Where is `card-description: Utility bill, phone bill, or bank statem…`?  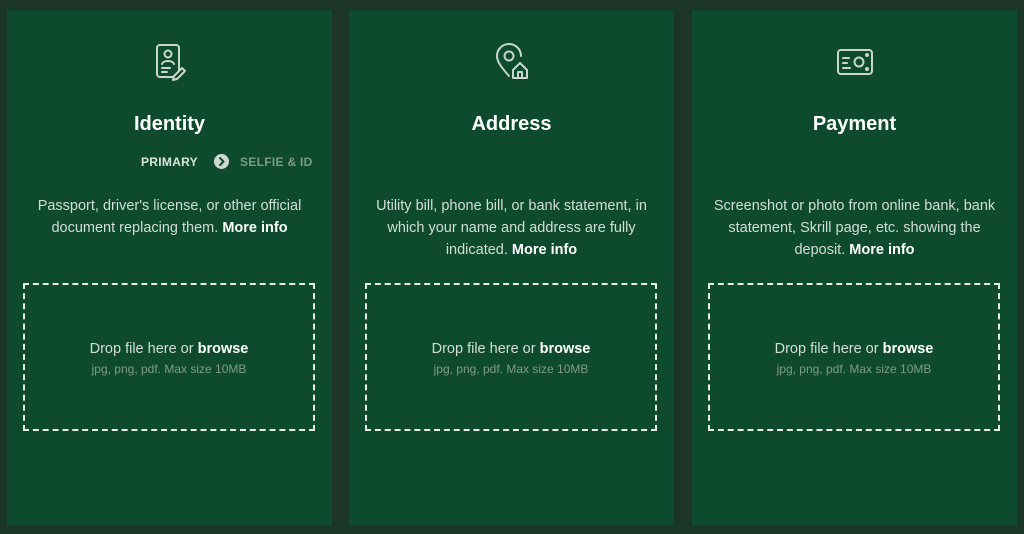
card-description: Utility bill, phone bill, or bank statem… is located at coordinates (511, 228).